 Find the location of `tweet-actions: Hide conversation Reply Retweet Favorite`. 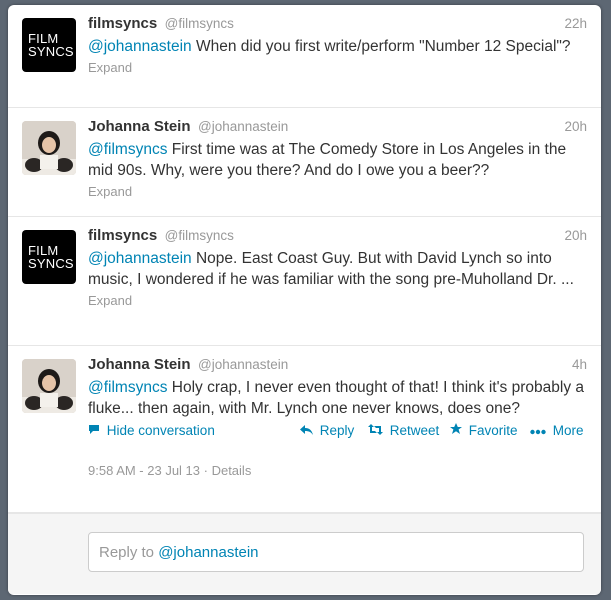

tweet-actions: Hide conversation Reply Retweet Favorite is located at coordinates (337, 434).